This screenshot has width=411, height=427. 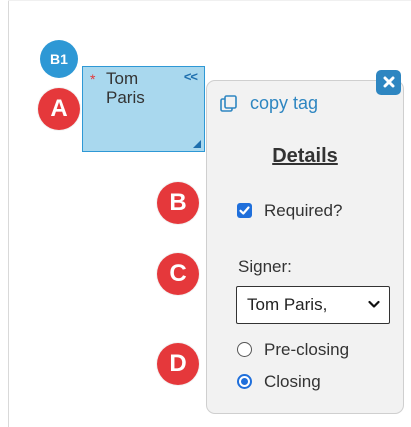 What do you see at coordinates (197, 144) in the screenshot?
I see `resize-handle-icon` at bounding box center [197, 144].